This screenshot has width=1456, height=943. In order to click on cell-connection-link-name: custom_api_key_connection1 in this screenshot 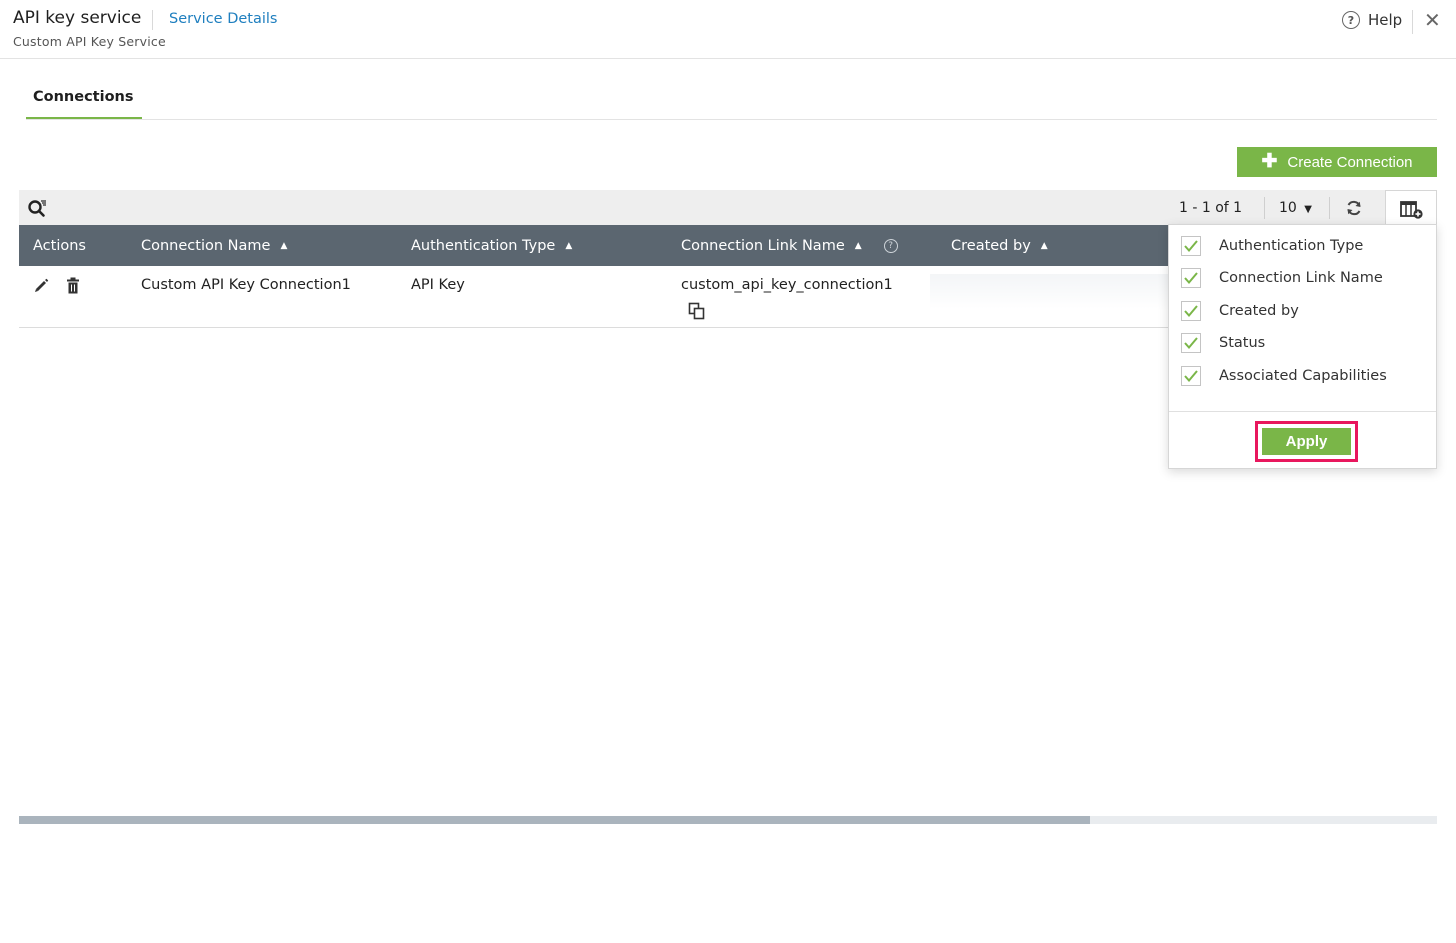, I will do `click(787, 285)`.